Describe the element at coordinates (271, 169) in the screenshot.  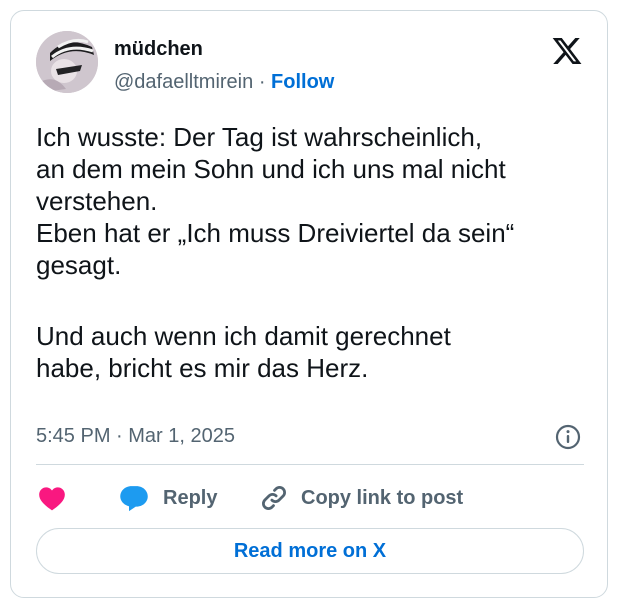
I see `post-text-line: an dem mein Sohn und ich uns mal nicht` at that location.